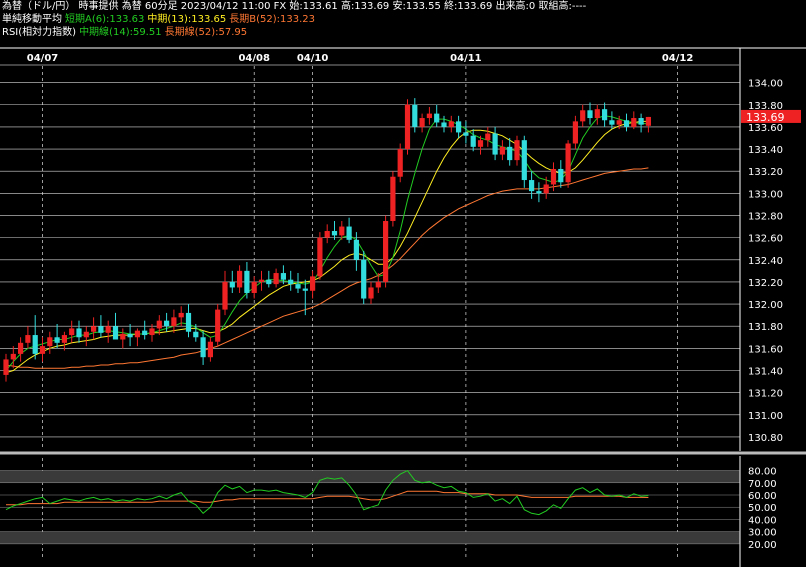 The height and width of the screenshot is (567, 806). Describe the element at coordinates (765, 117) in the screenshot. I see `current-price-label: 133.69` at that location.